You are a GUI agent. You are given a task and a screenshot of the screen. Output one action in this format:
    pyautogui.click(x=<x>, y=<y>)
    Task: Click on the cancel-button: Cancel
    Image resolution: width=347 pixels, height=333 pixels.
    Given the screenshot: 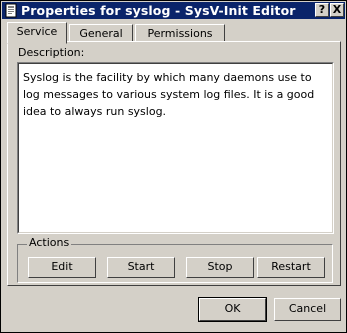 What is the action you would take?
    pyautogui.click(x=307, y=309)
    